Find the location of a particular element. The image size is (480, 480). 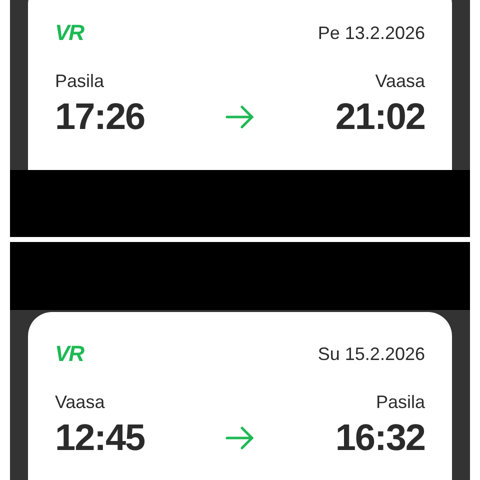

arrival-time: 21:02 is located at coordinates (379, 116).